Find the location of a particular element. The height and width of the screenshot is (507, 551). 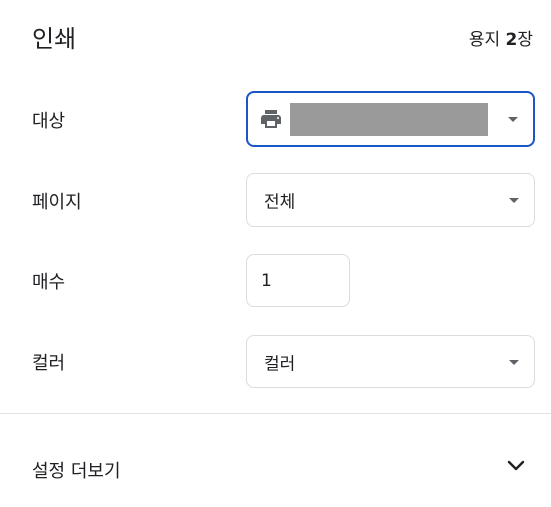

sheet-count: 용지 2장 is located at coordinates (501, 37).